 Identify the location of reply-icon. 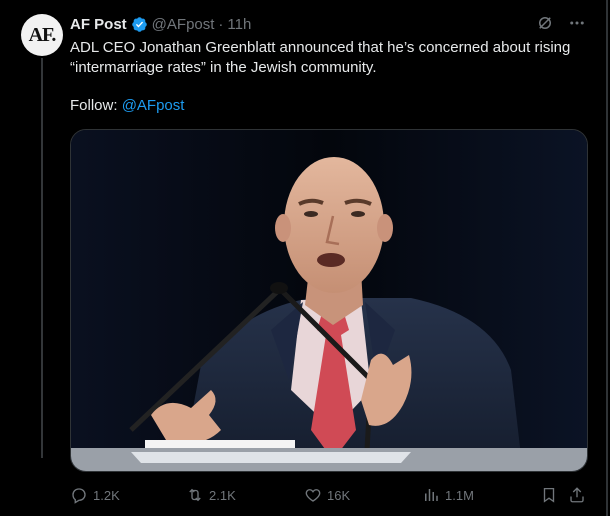
(79, 495).